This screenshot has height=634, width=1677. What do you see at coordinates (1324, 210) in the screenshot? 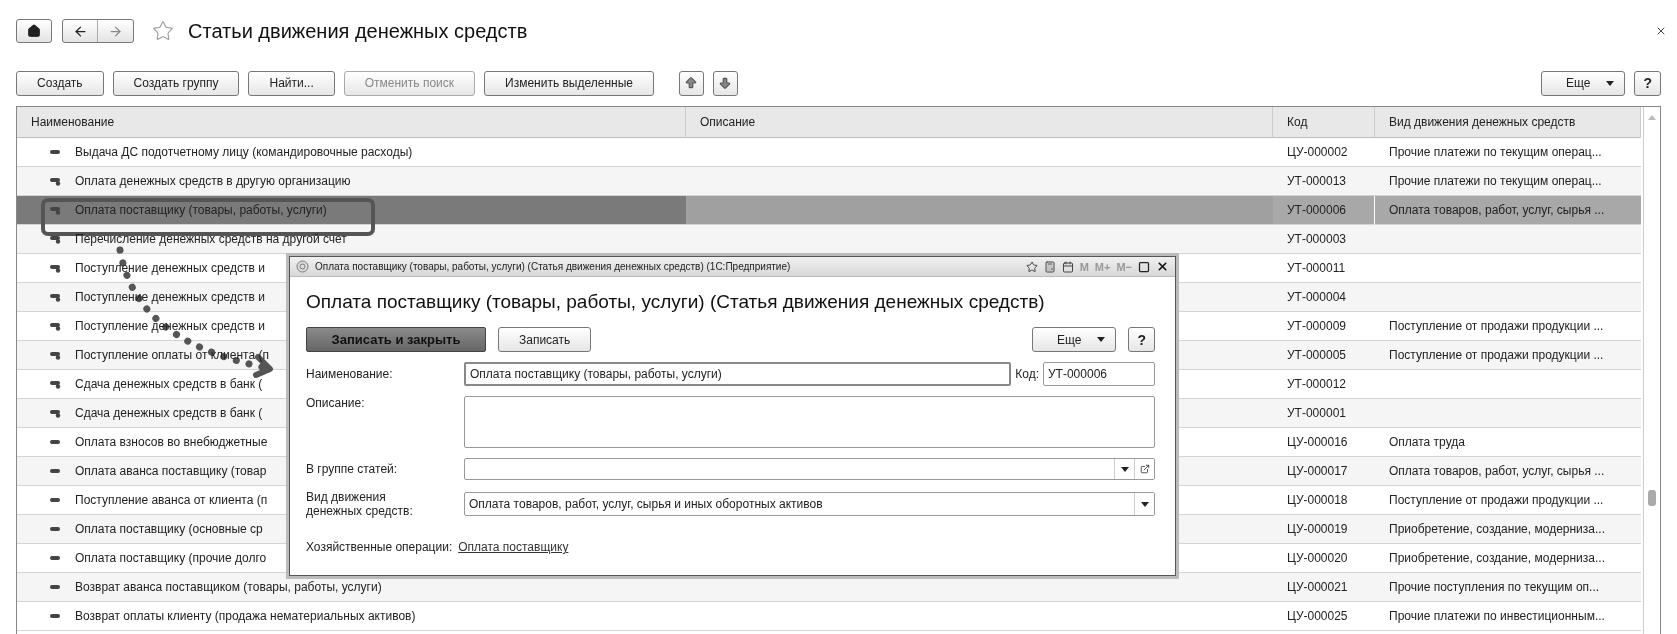
I see `table-cell: УТ-000006` at bounding box center [1324, 210].